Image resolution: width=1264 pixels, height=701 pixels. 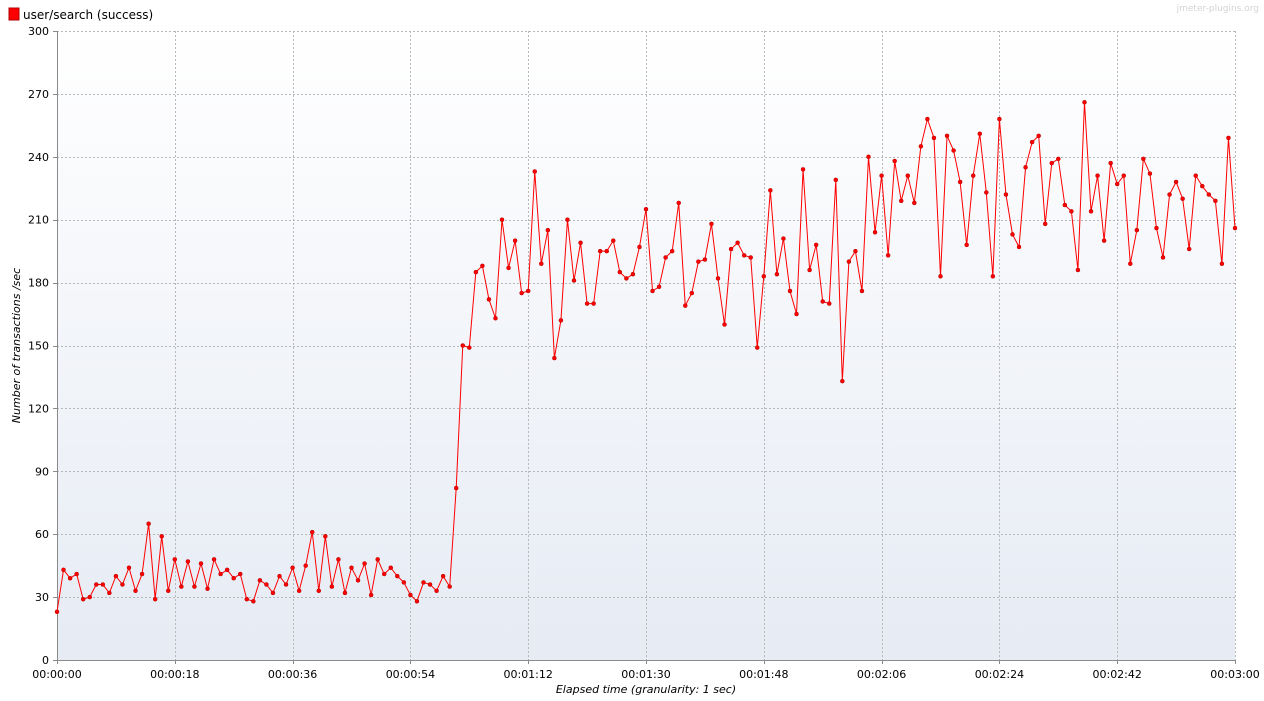 What do you see at coordinates (1217, 9) in the screenshot?
I see `watermark: jmeter-plugins.org` at bounding box center [1217, 9].